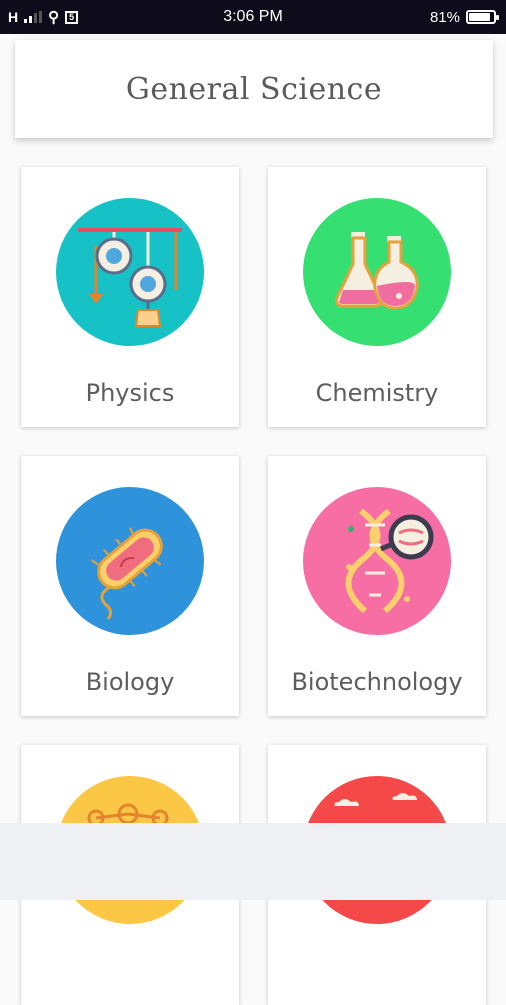  What do you see at coordinates (130, 682) in the screenshot?
I see `category-label: Biology` at bounding box center [130, 682].